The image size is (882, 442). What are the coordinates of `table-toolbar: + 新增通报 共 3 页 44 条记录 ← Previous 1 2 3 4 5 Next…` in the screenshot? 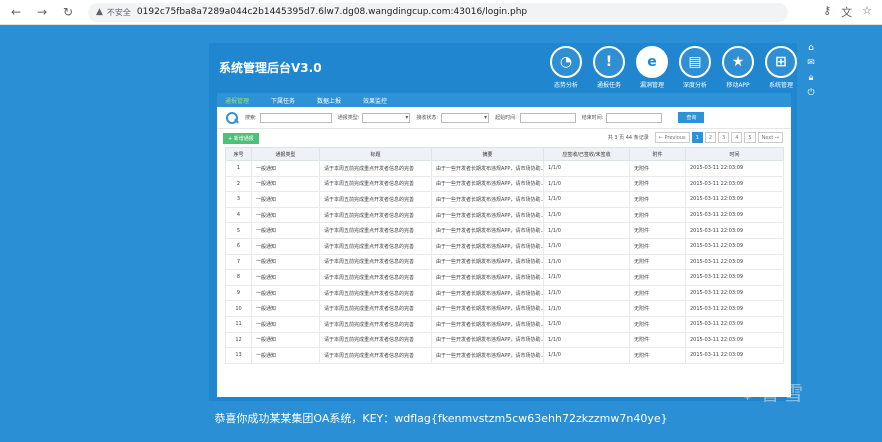 It's located at (504, 138).